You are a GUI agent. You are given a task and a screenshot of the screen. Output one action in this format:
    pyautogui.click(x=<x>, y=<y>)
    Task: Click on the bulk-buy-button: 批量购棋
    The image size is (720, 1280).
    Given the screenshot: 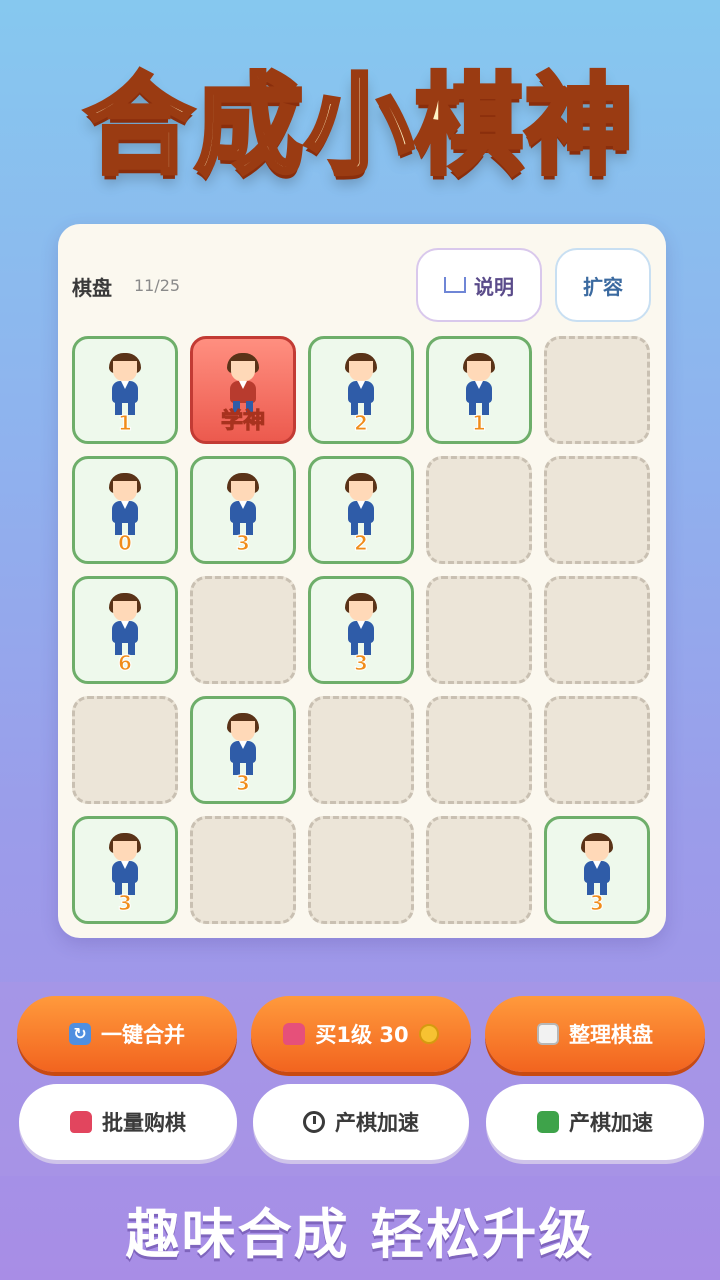 What is the action you would take?
    pyautogui.click(x=128, y=1122)
    